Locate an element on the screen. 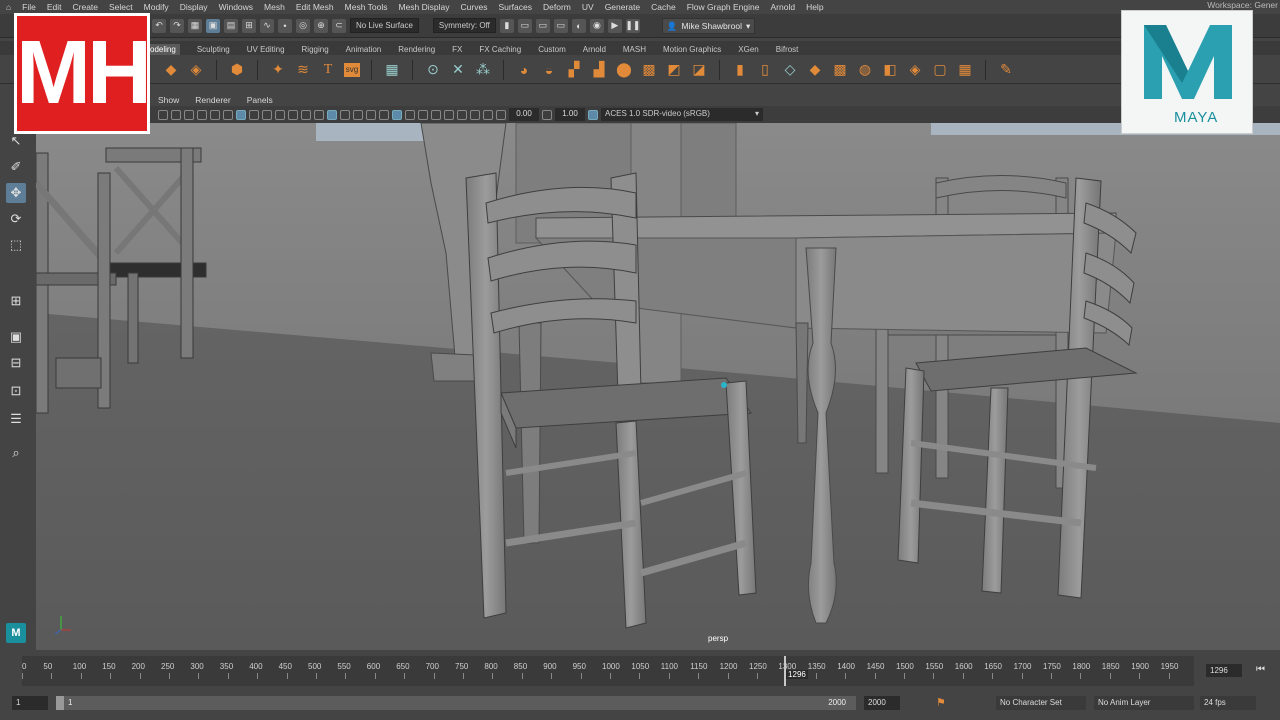  menu-deform: Deform is located at coordinates (557, 7).